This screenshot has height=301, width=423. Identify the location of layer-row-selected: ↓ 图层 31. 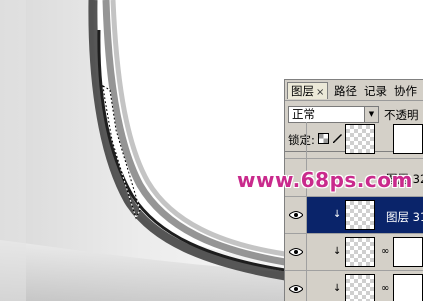
(354, 215).